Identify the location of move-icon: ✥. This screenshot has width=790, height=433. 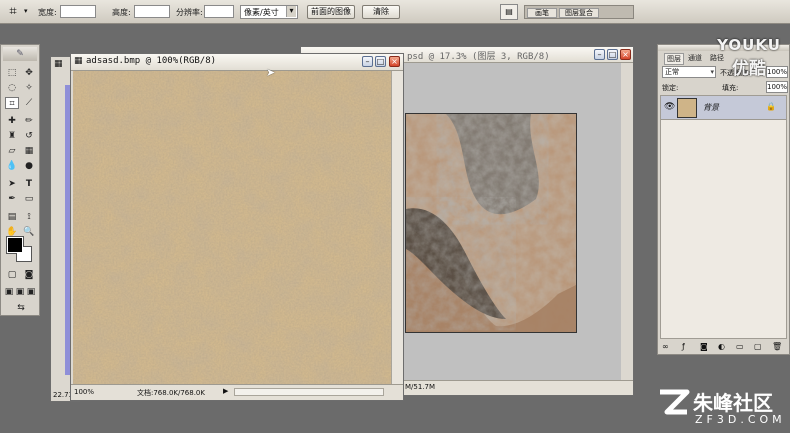
(29, 73).